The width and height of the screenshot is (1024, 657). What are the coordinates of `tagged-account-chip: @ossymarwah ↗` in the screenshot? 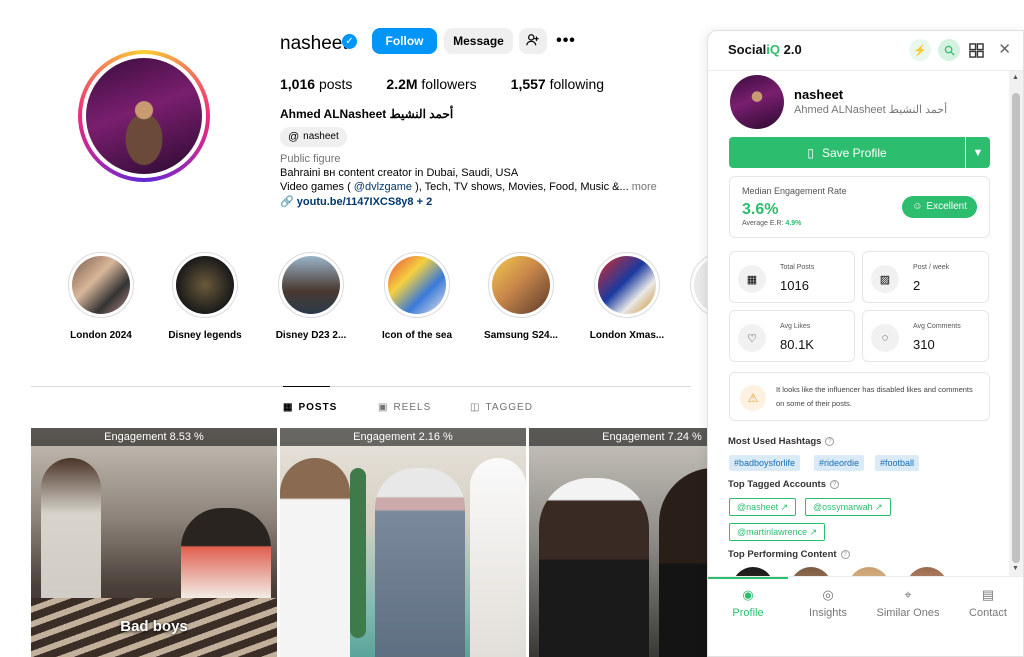 It's located at (848, 507).